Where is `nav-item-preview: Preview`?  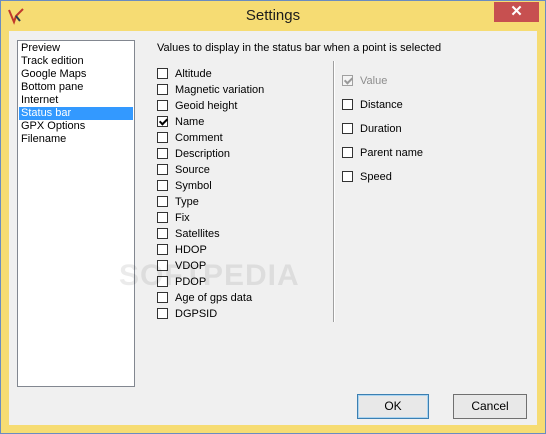 nav-item-preview: Preview is located at coordinates (76, 48).